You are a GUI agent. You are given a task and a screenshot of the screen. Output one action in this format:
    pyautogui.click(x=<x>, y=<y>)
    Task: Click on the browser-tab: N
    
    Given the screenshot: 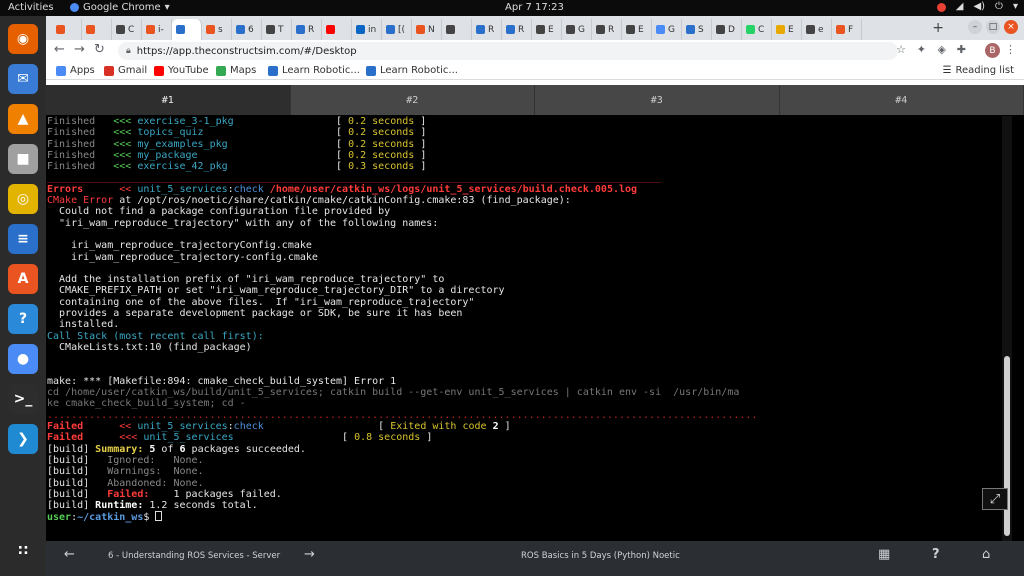 What is the action you would take?
    pyautogui.click(x=427, y=29)
    